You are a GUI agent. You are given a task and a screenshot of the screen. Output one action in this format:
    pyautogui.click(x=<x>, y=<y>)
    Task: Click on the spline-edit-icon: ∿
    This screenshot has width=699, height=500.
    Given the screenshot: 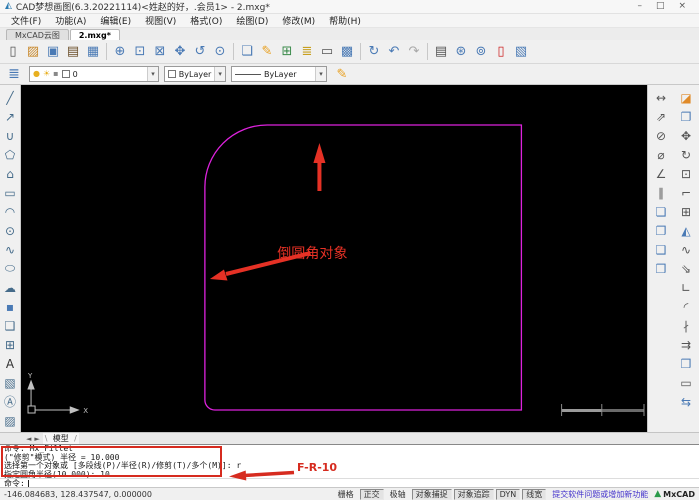 What is the action you would take?
    pyautogui.click(x=686, y=249)
    